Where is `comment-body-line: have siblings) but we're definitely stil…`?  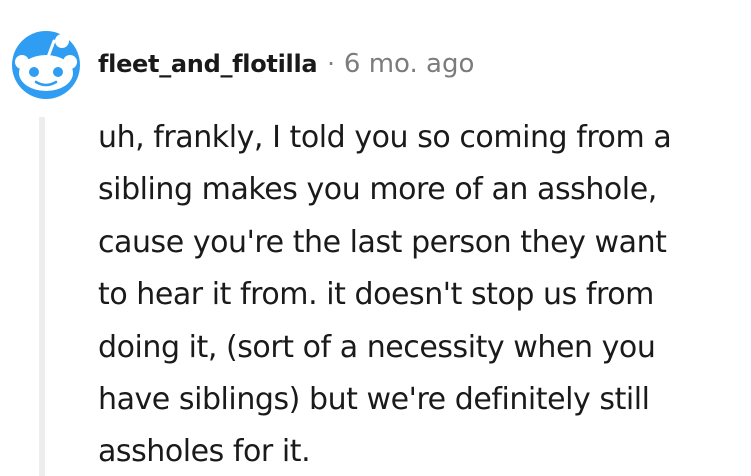 comment-body-line: have siblings) but we're definitely stil… is located at coordinates (374, 400).